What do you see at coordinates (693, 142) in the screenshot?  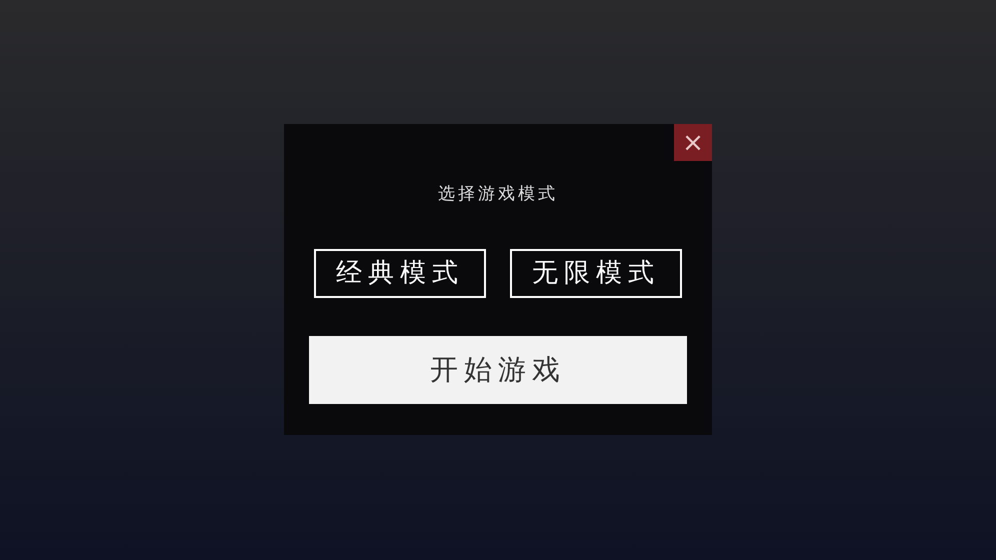 I see `close-button: ×` at bounding box center [693, 142].